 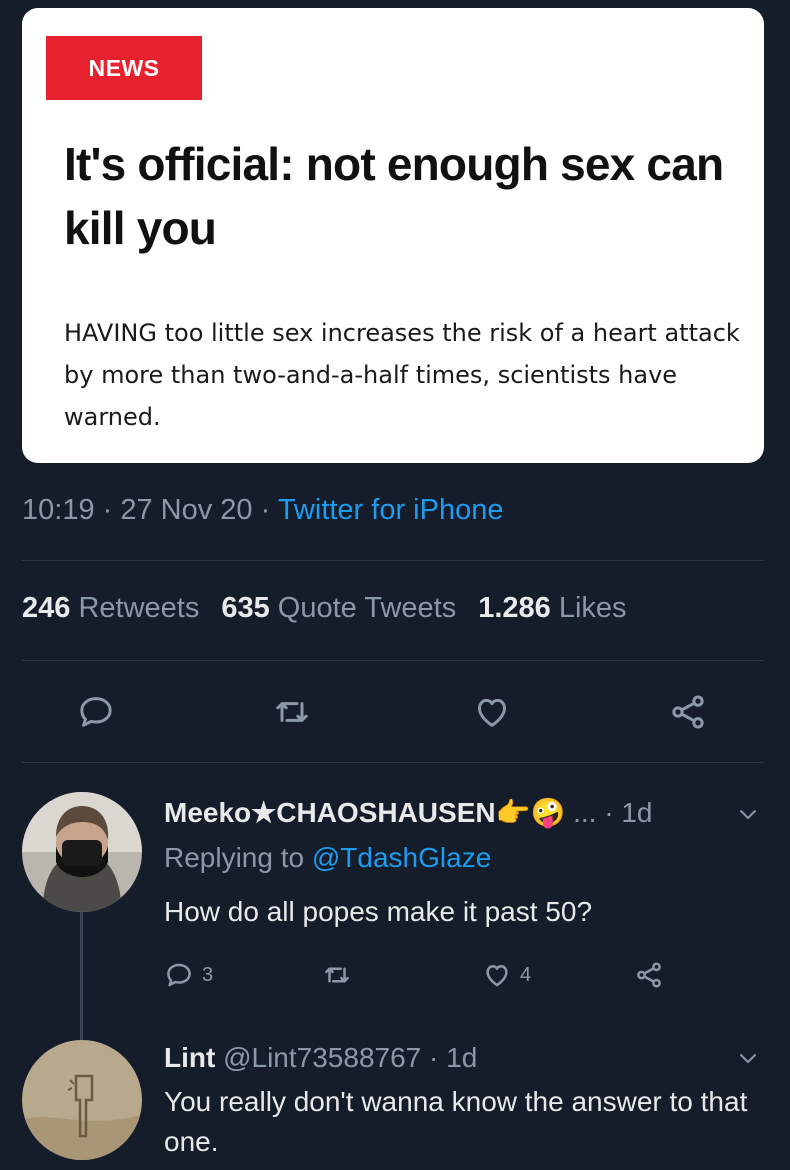 I want to click on tweet-date: 27 Nov 20, so click(x=186, y=510).